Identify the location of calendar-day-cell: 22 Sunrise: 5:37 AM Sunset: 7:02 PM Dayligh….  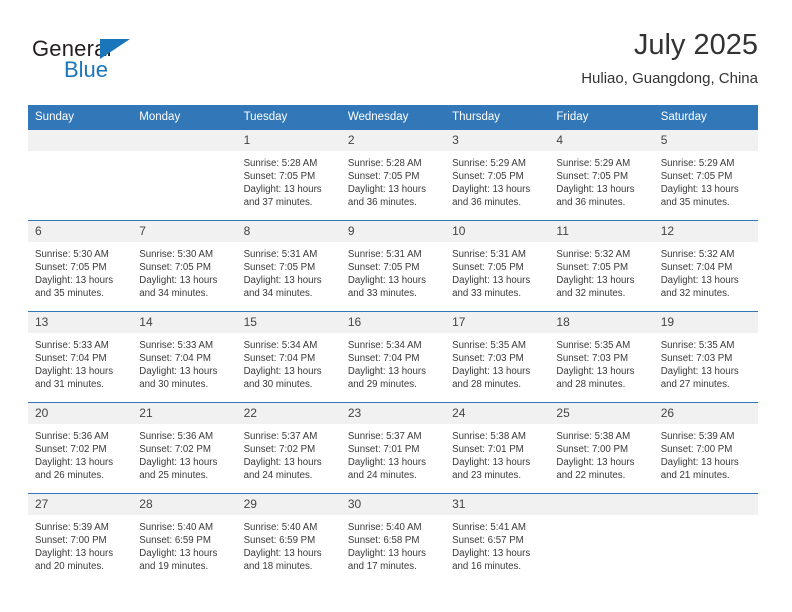
(288, 448).